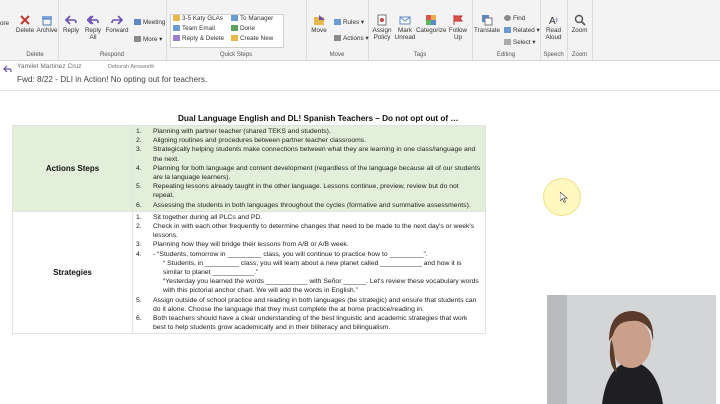 The width and height of the screenshot is (720, 404). What do you see at coordinates (234, 28) in the screenshot?
I see `check-icon` at bounding box center [234, 28].